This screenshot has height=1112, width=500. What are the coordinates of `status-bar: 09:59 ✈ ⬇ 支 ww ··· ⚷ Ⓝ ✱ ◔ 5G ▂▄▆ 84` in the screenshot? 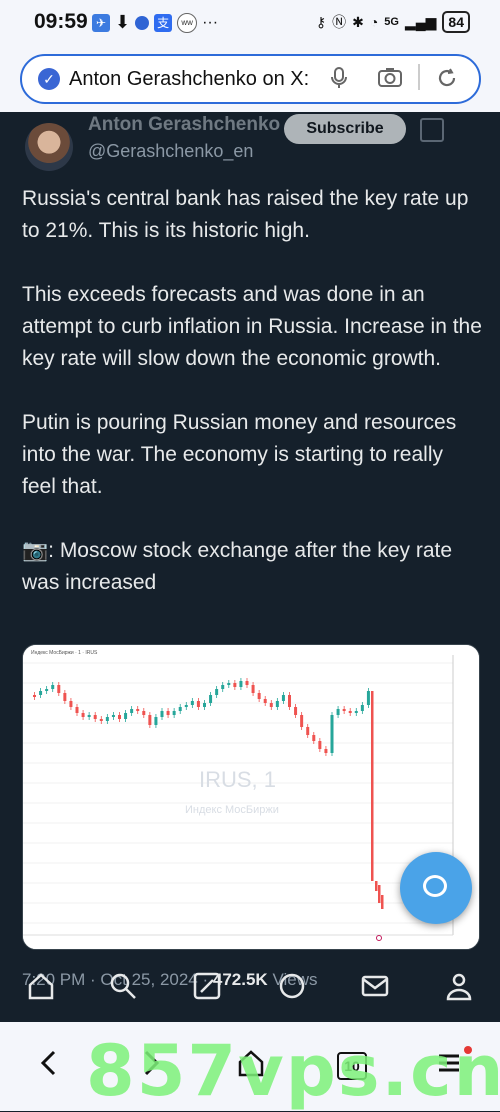 It's located at (250, 23).